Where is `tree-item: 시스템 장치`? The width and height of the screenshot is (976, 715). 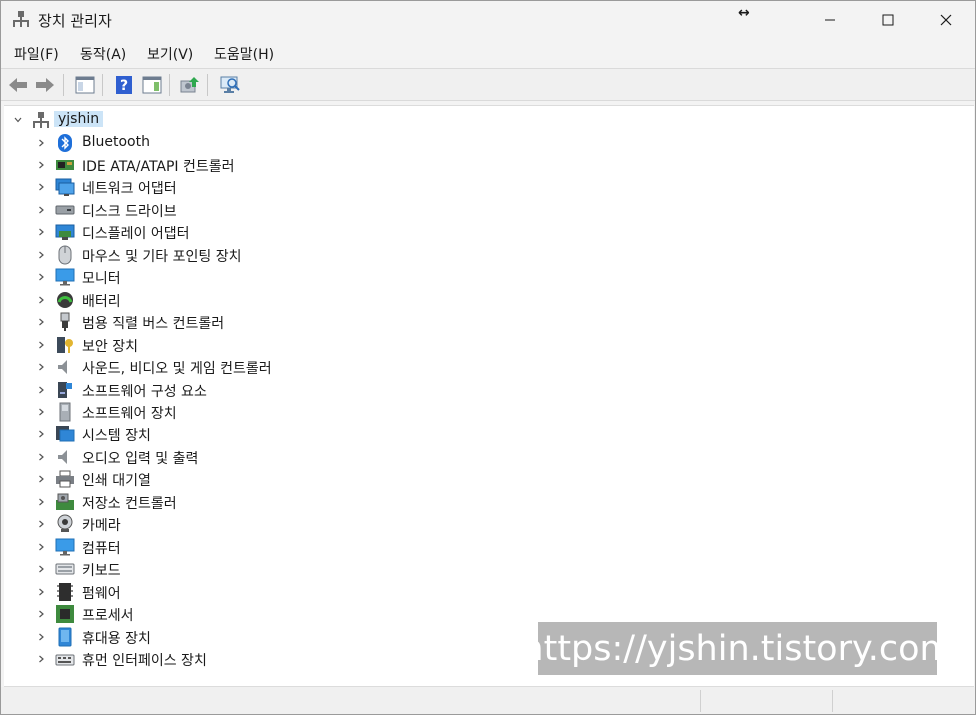
tree-item: 시스템 장치 is located at coordinates (204, 434).